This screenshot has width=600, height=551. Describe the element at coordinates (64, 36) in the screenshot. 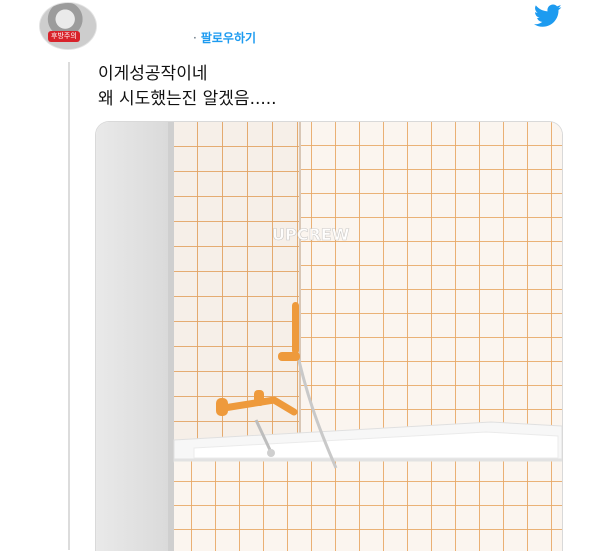

I see `avatar-badge-text: 후방주의` at that location.